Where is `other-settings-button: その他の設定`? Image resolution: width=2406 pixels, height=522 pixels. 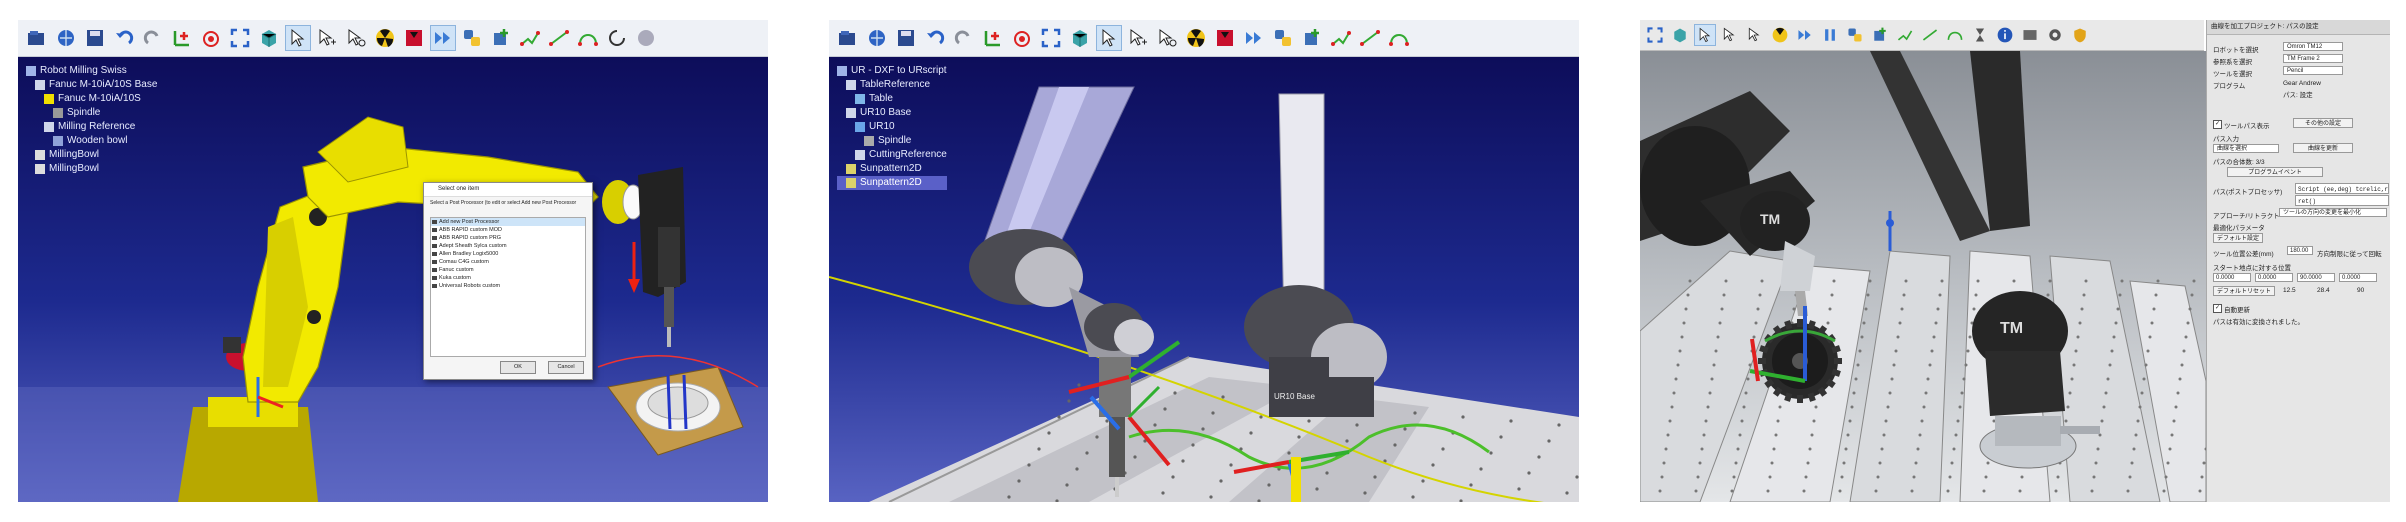
other-settings-button: その他の設定 is located at coordinates (2323, 123).